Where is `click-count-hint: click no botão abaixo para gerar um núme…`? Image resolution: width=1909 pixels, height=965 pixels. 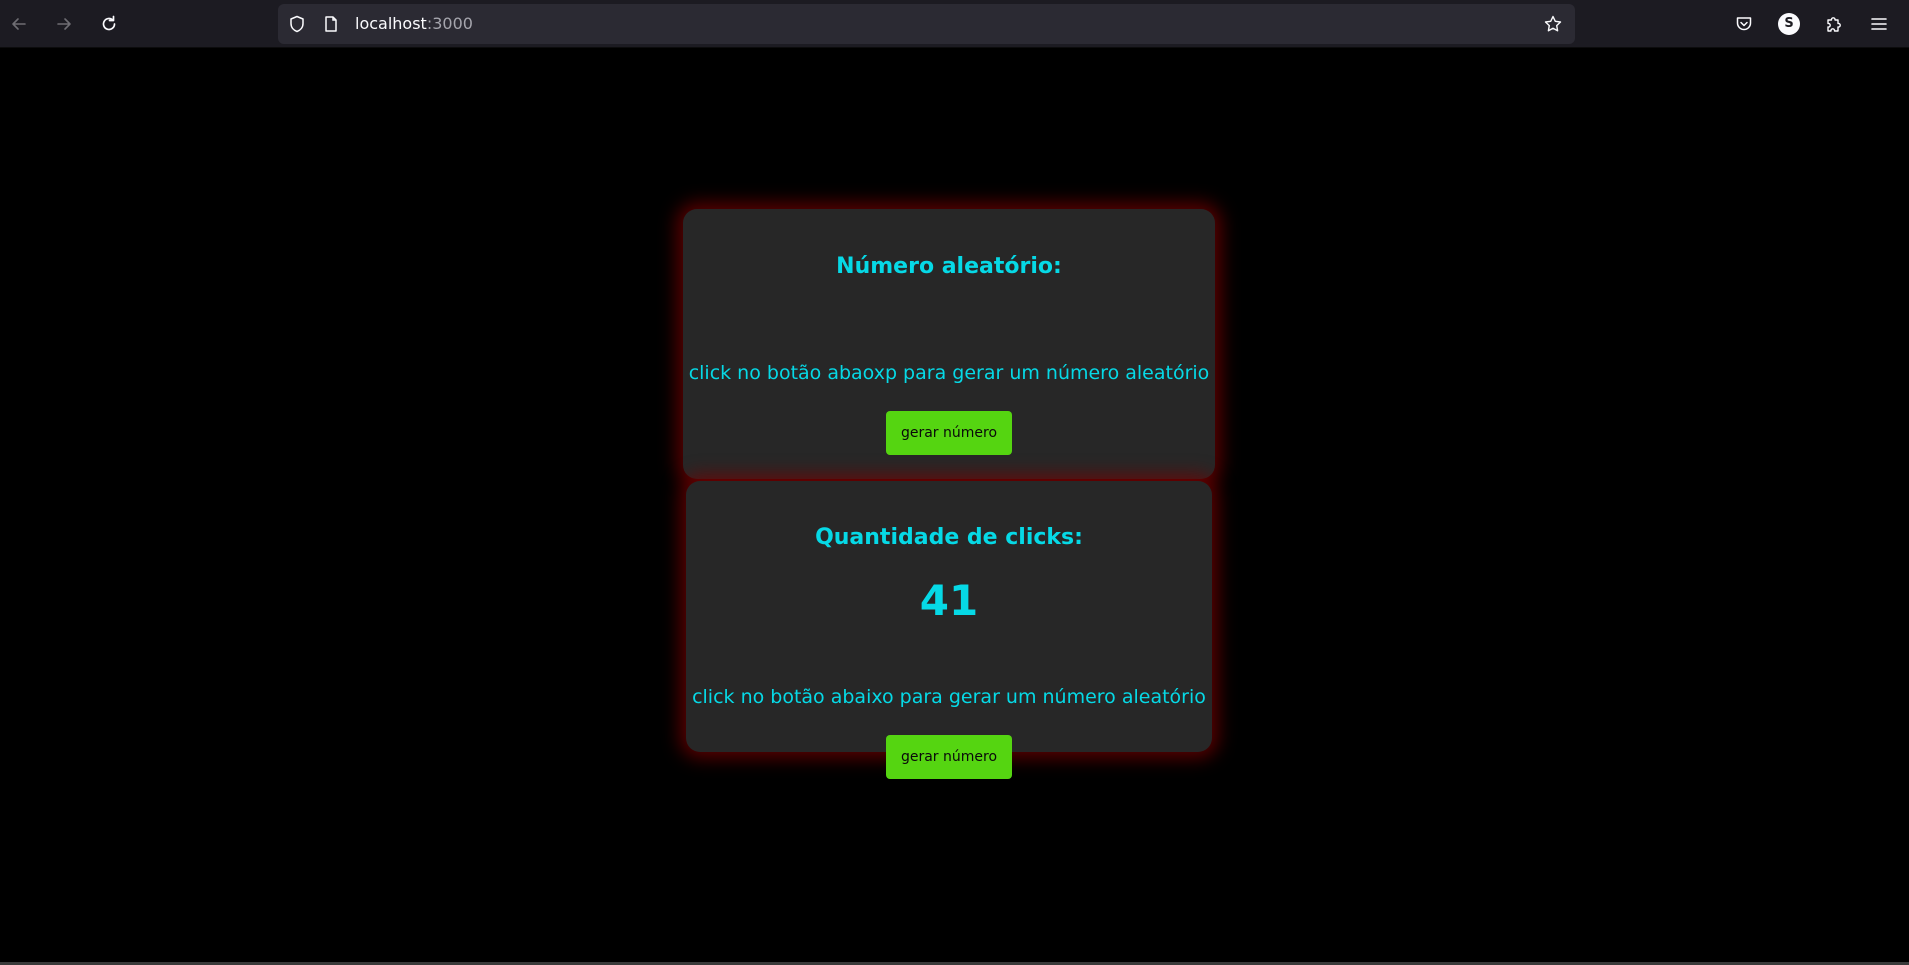
click-count-hint: click no botão abaixo para gerar um núme… is located at coordinates (949, 697).